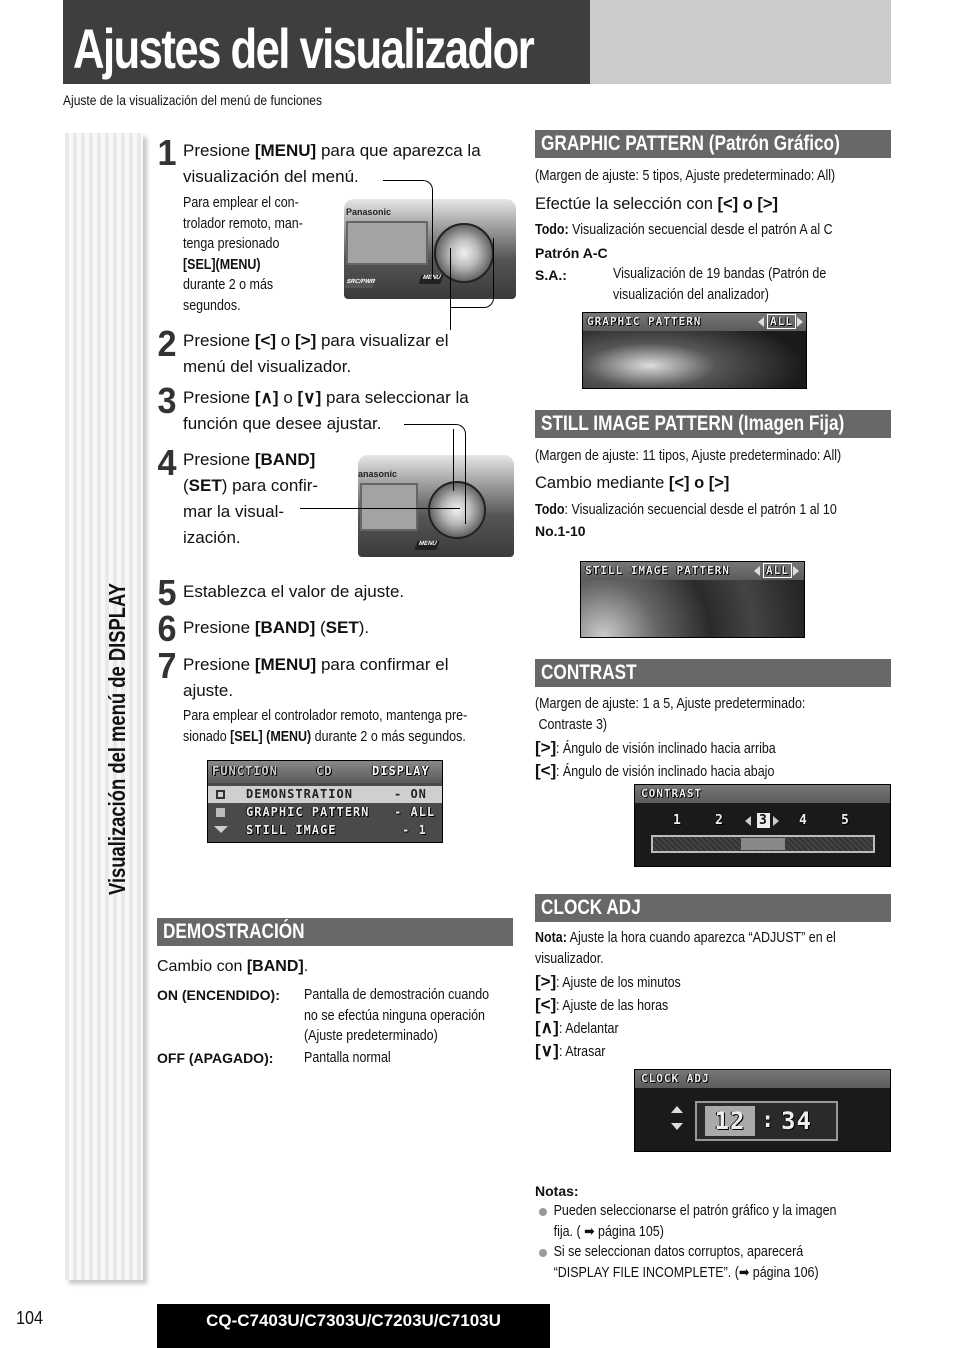  What do you see at coordinates (382, 664) in the screenshot?
I see `text: para confirmar el` at bounding box center [382, 664].